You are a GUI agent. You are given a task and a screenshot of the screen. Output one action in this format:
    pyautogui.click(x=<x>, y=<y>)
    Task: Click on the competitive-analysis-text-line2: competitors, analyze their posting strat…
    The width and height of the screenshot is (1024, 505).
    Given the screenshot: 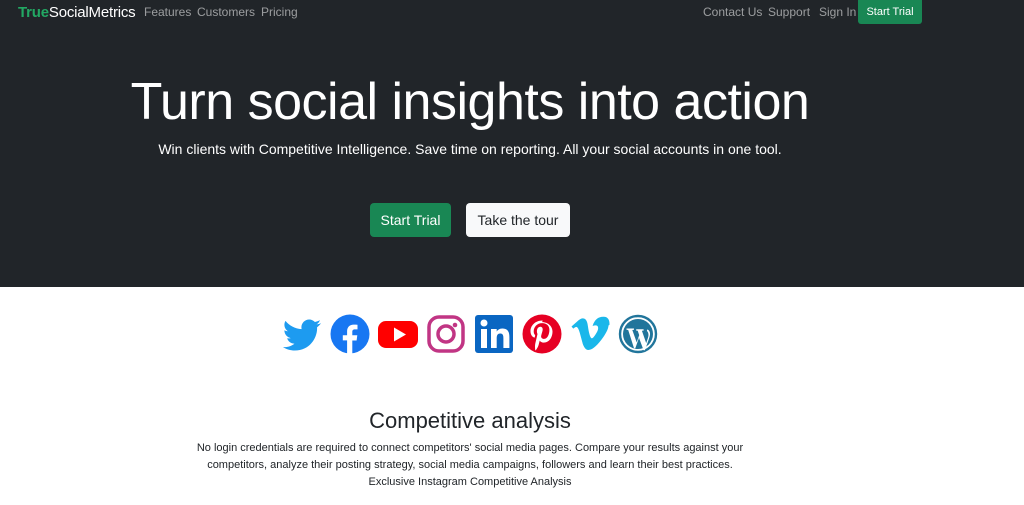 What is the action you would take?
    pyautogui.click(x=470, y=465)
    